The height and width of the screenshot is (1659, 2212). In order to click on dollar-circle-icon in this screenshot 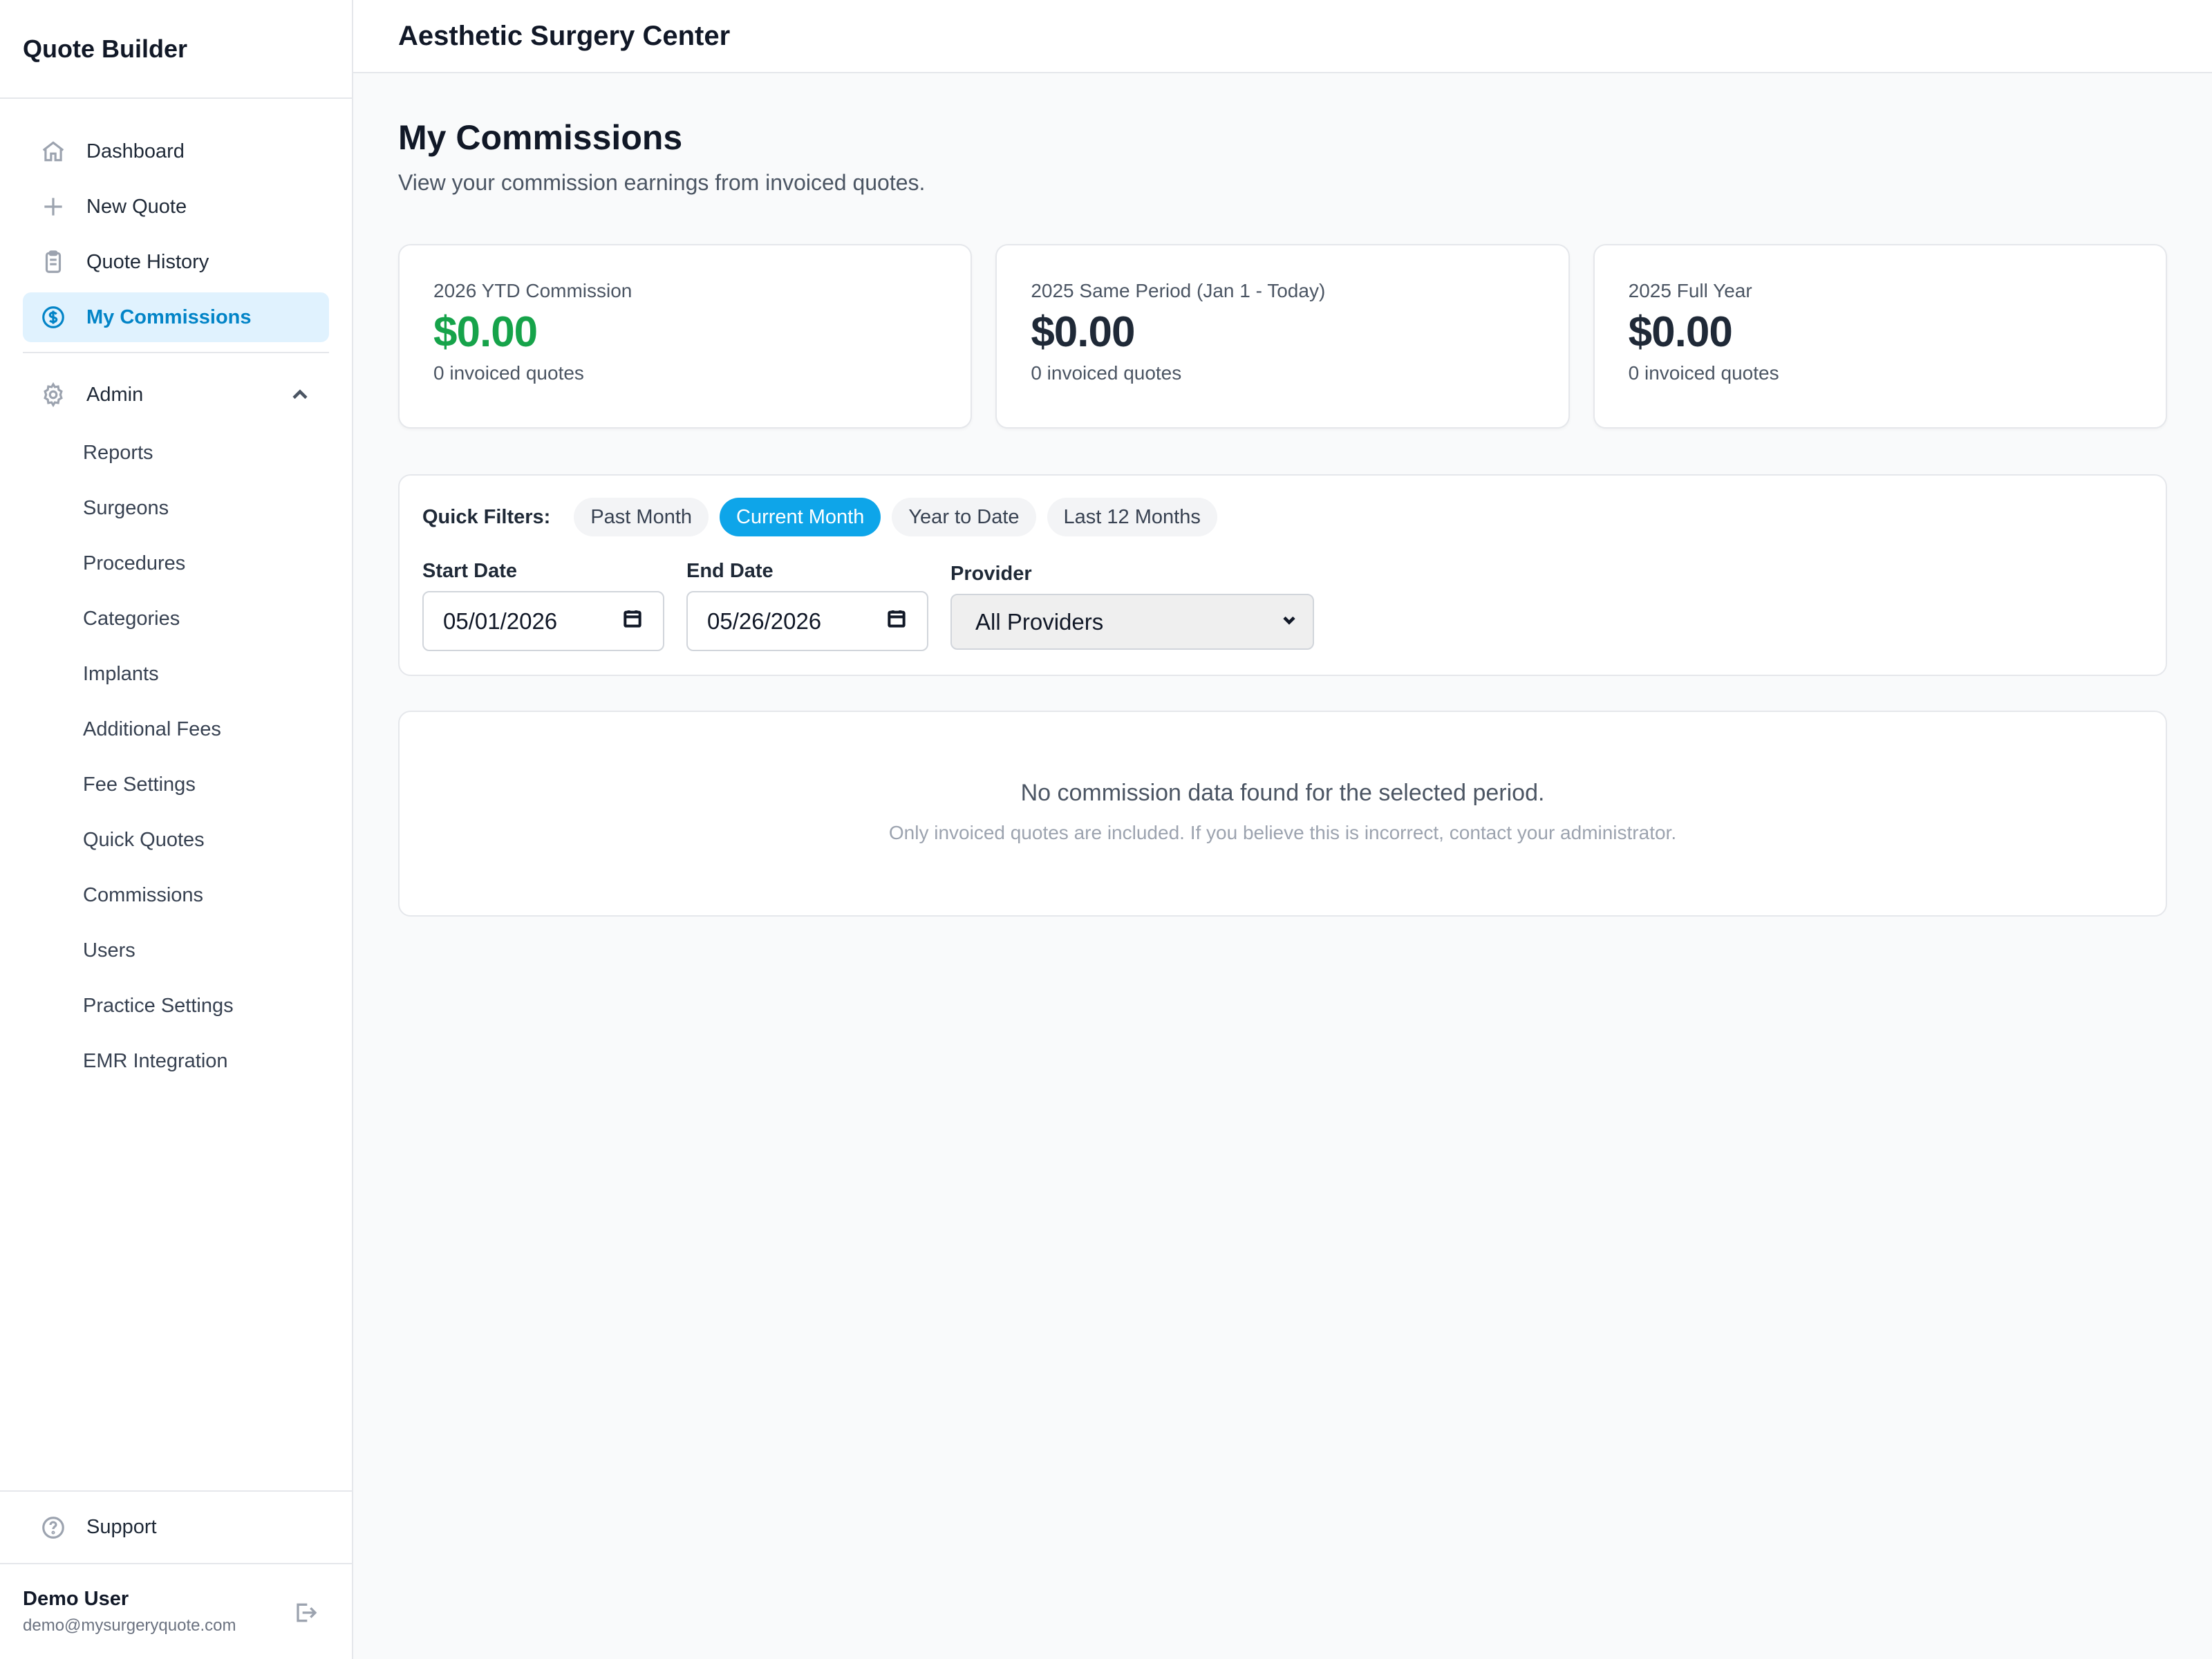, I will do `click(53, 317)`.